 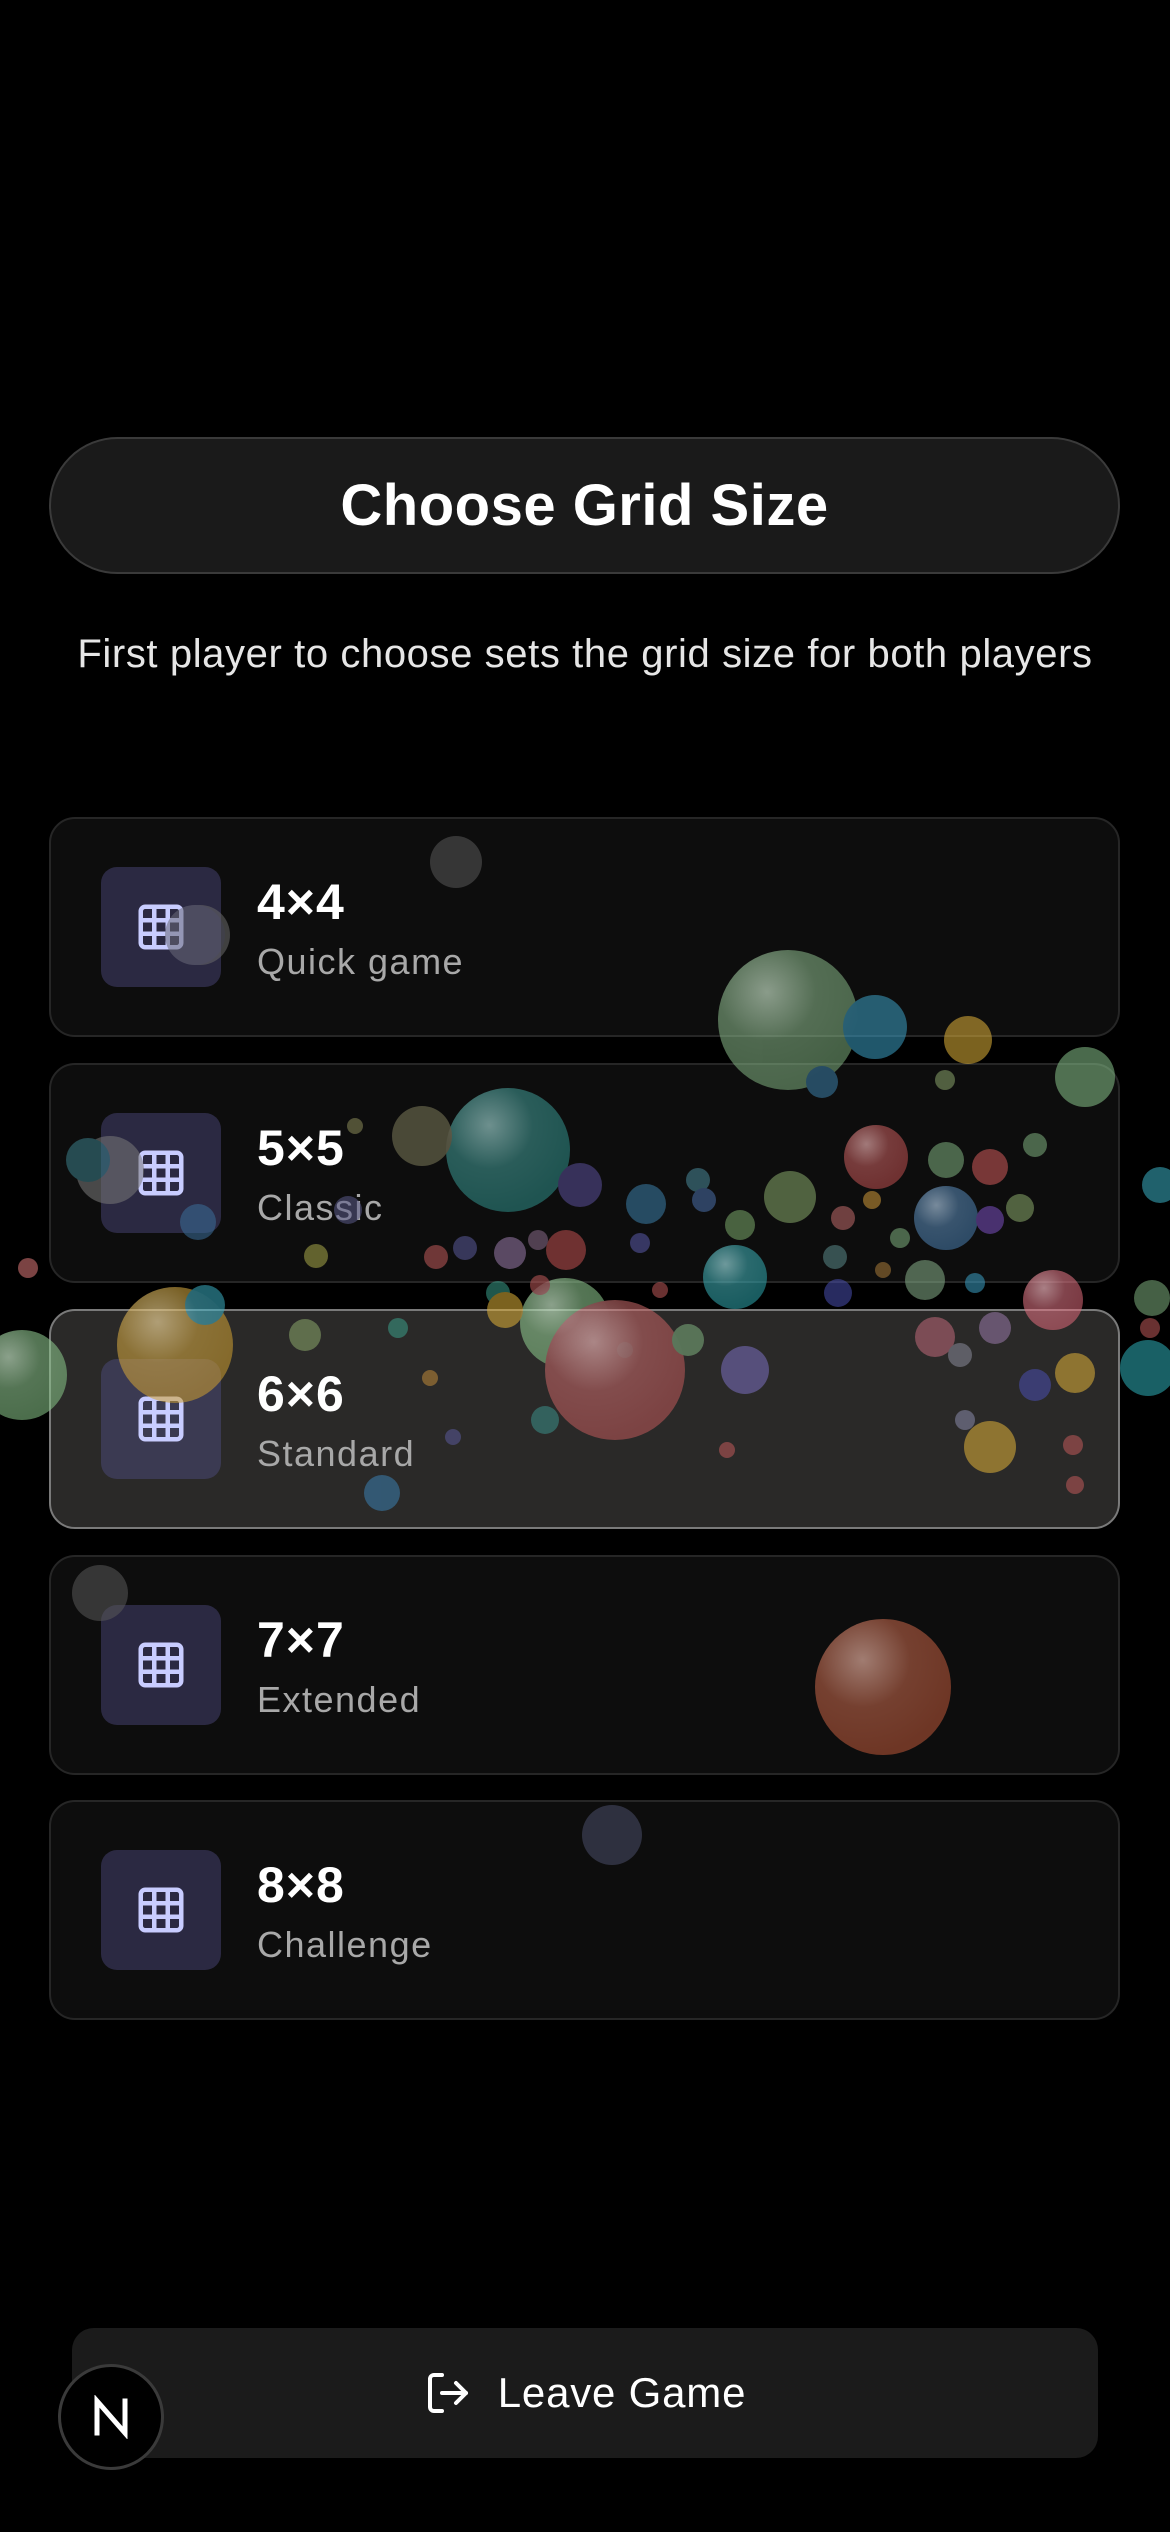 I want to click on title-pill: Choose Grid Size, so click(x=584, y=505).